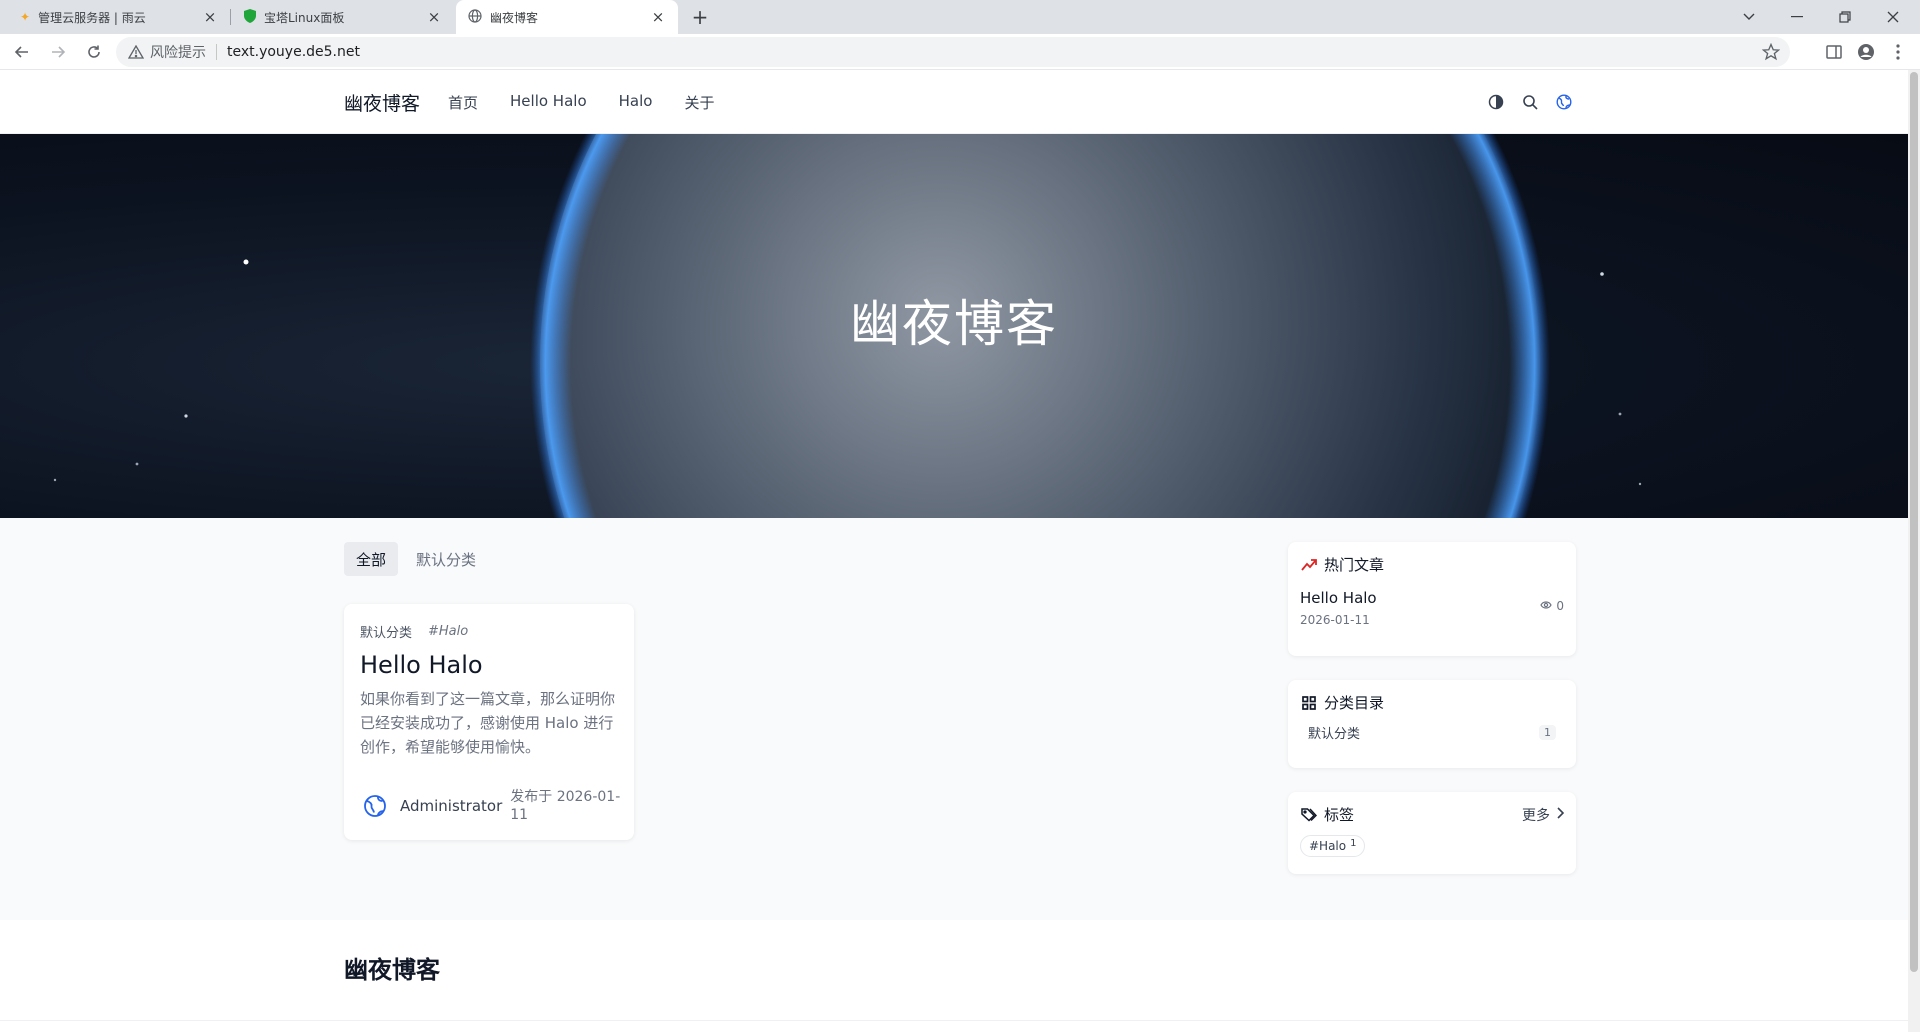 The image size is (1920, 1032). Describe the element at coordinates (1834, 52) in the screenshot. I see `side-panel-icon` at that location.